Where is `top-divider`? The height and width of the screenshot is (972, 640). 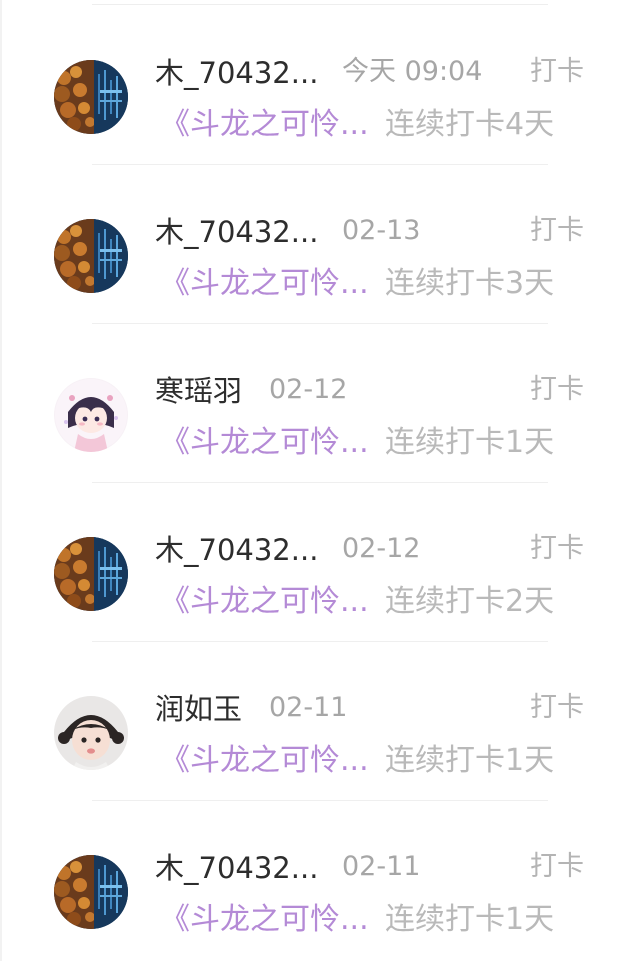
top-divider is located at coordinates (320, 4).